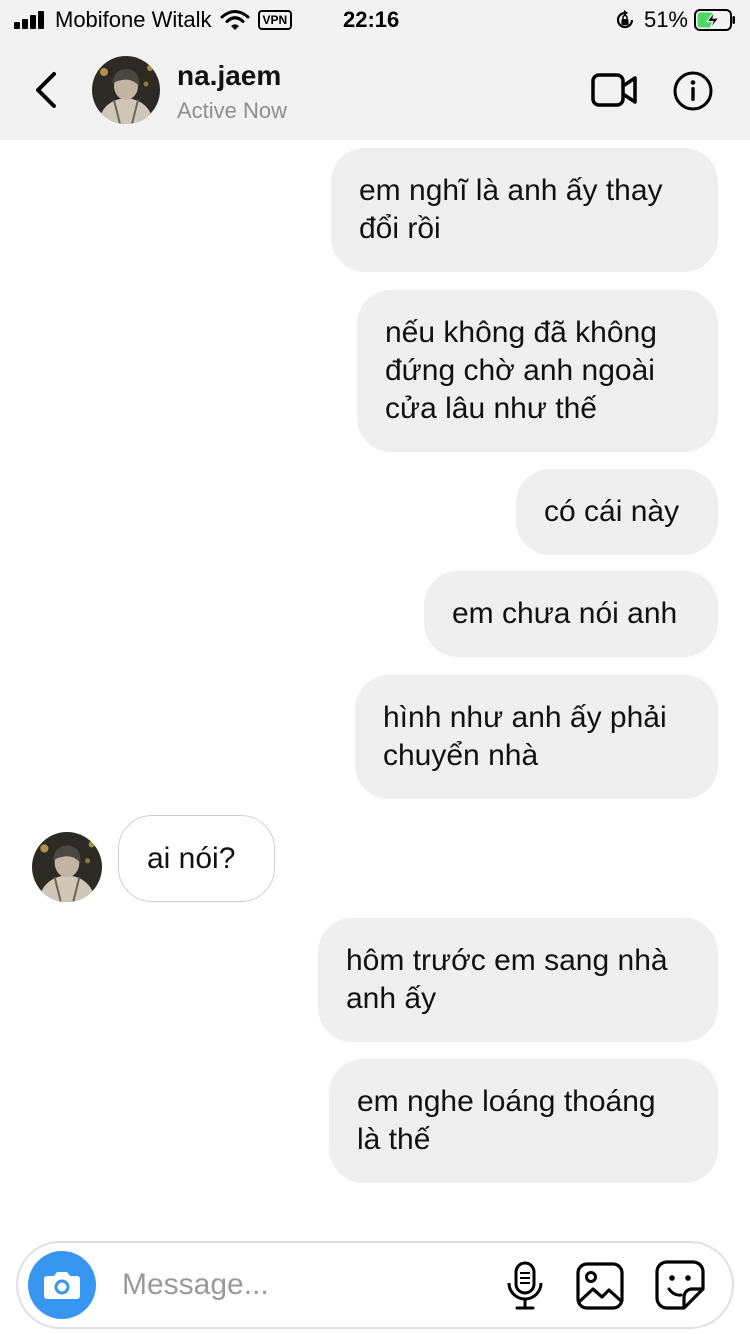 This screenshot has height=1334, width=750. I want to click on message-bubble-outgoing: hình như anh ấy phải chuyển nhà, so click(536, 737).